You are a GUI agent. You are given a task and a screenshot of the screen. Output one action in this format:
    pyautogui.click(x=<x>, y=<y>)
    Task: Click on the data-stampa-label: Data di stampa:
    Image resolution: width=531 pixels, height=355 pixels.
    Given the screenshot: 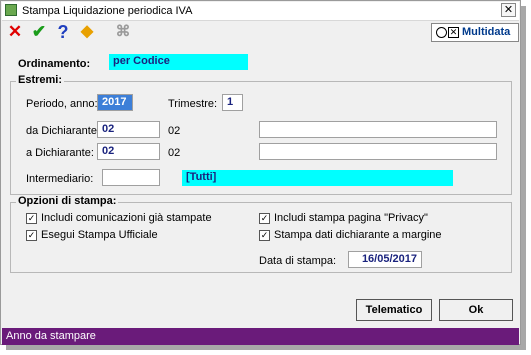 What is the action you would take?
    pyautogui.click(x=298, y=261)
    